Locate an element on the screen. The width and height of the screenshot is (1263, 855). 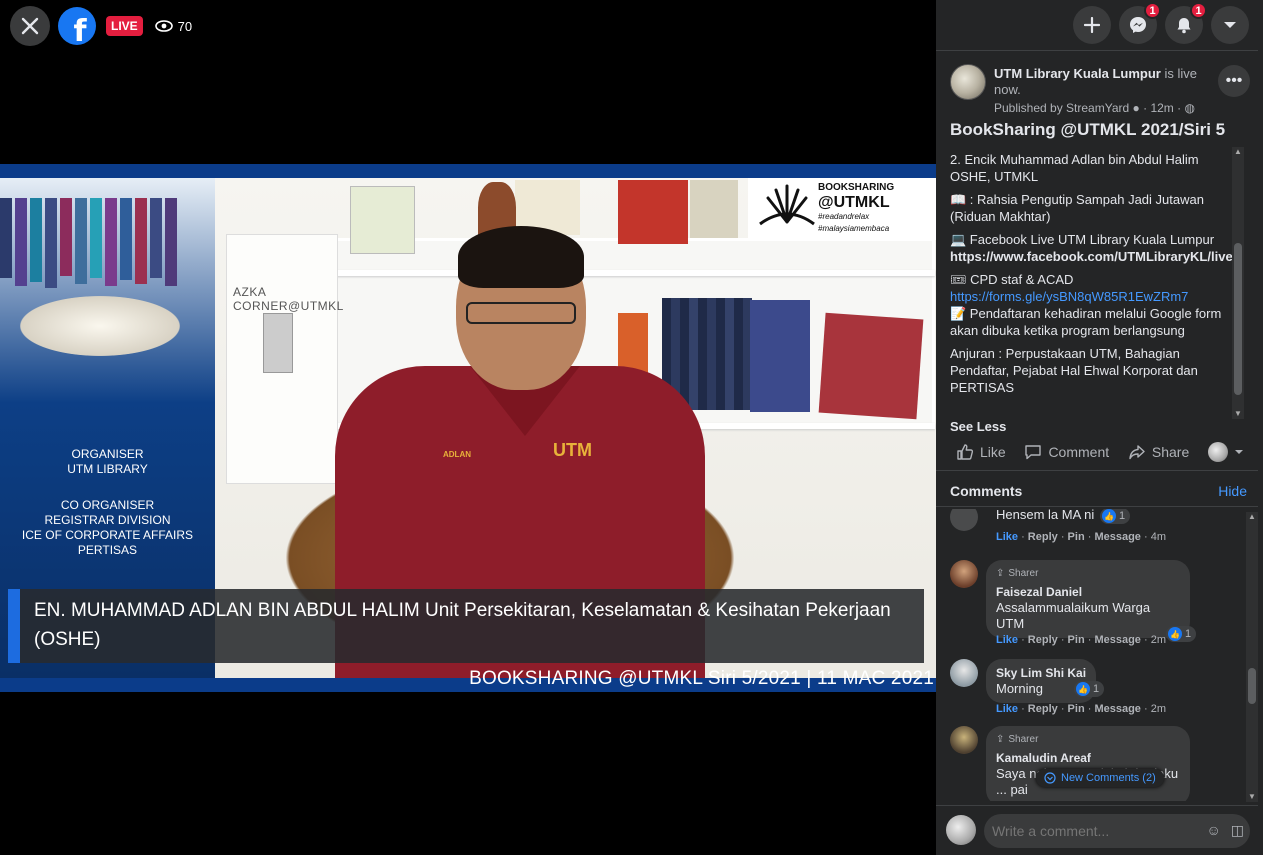
user-avatar is located at coordinates (1217, 452).